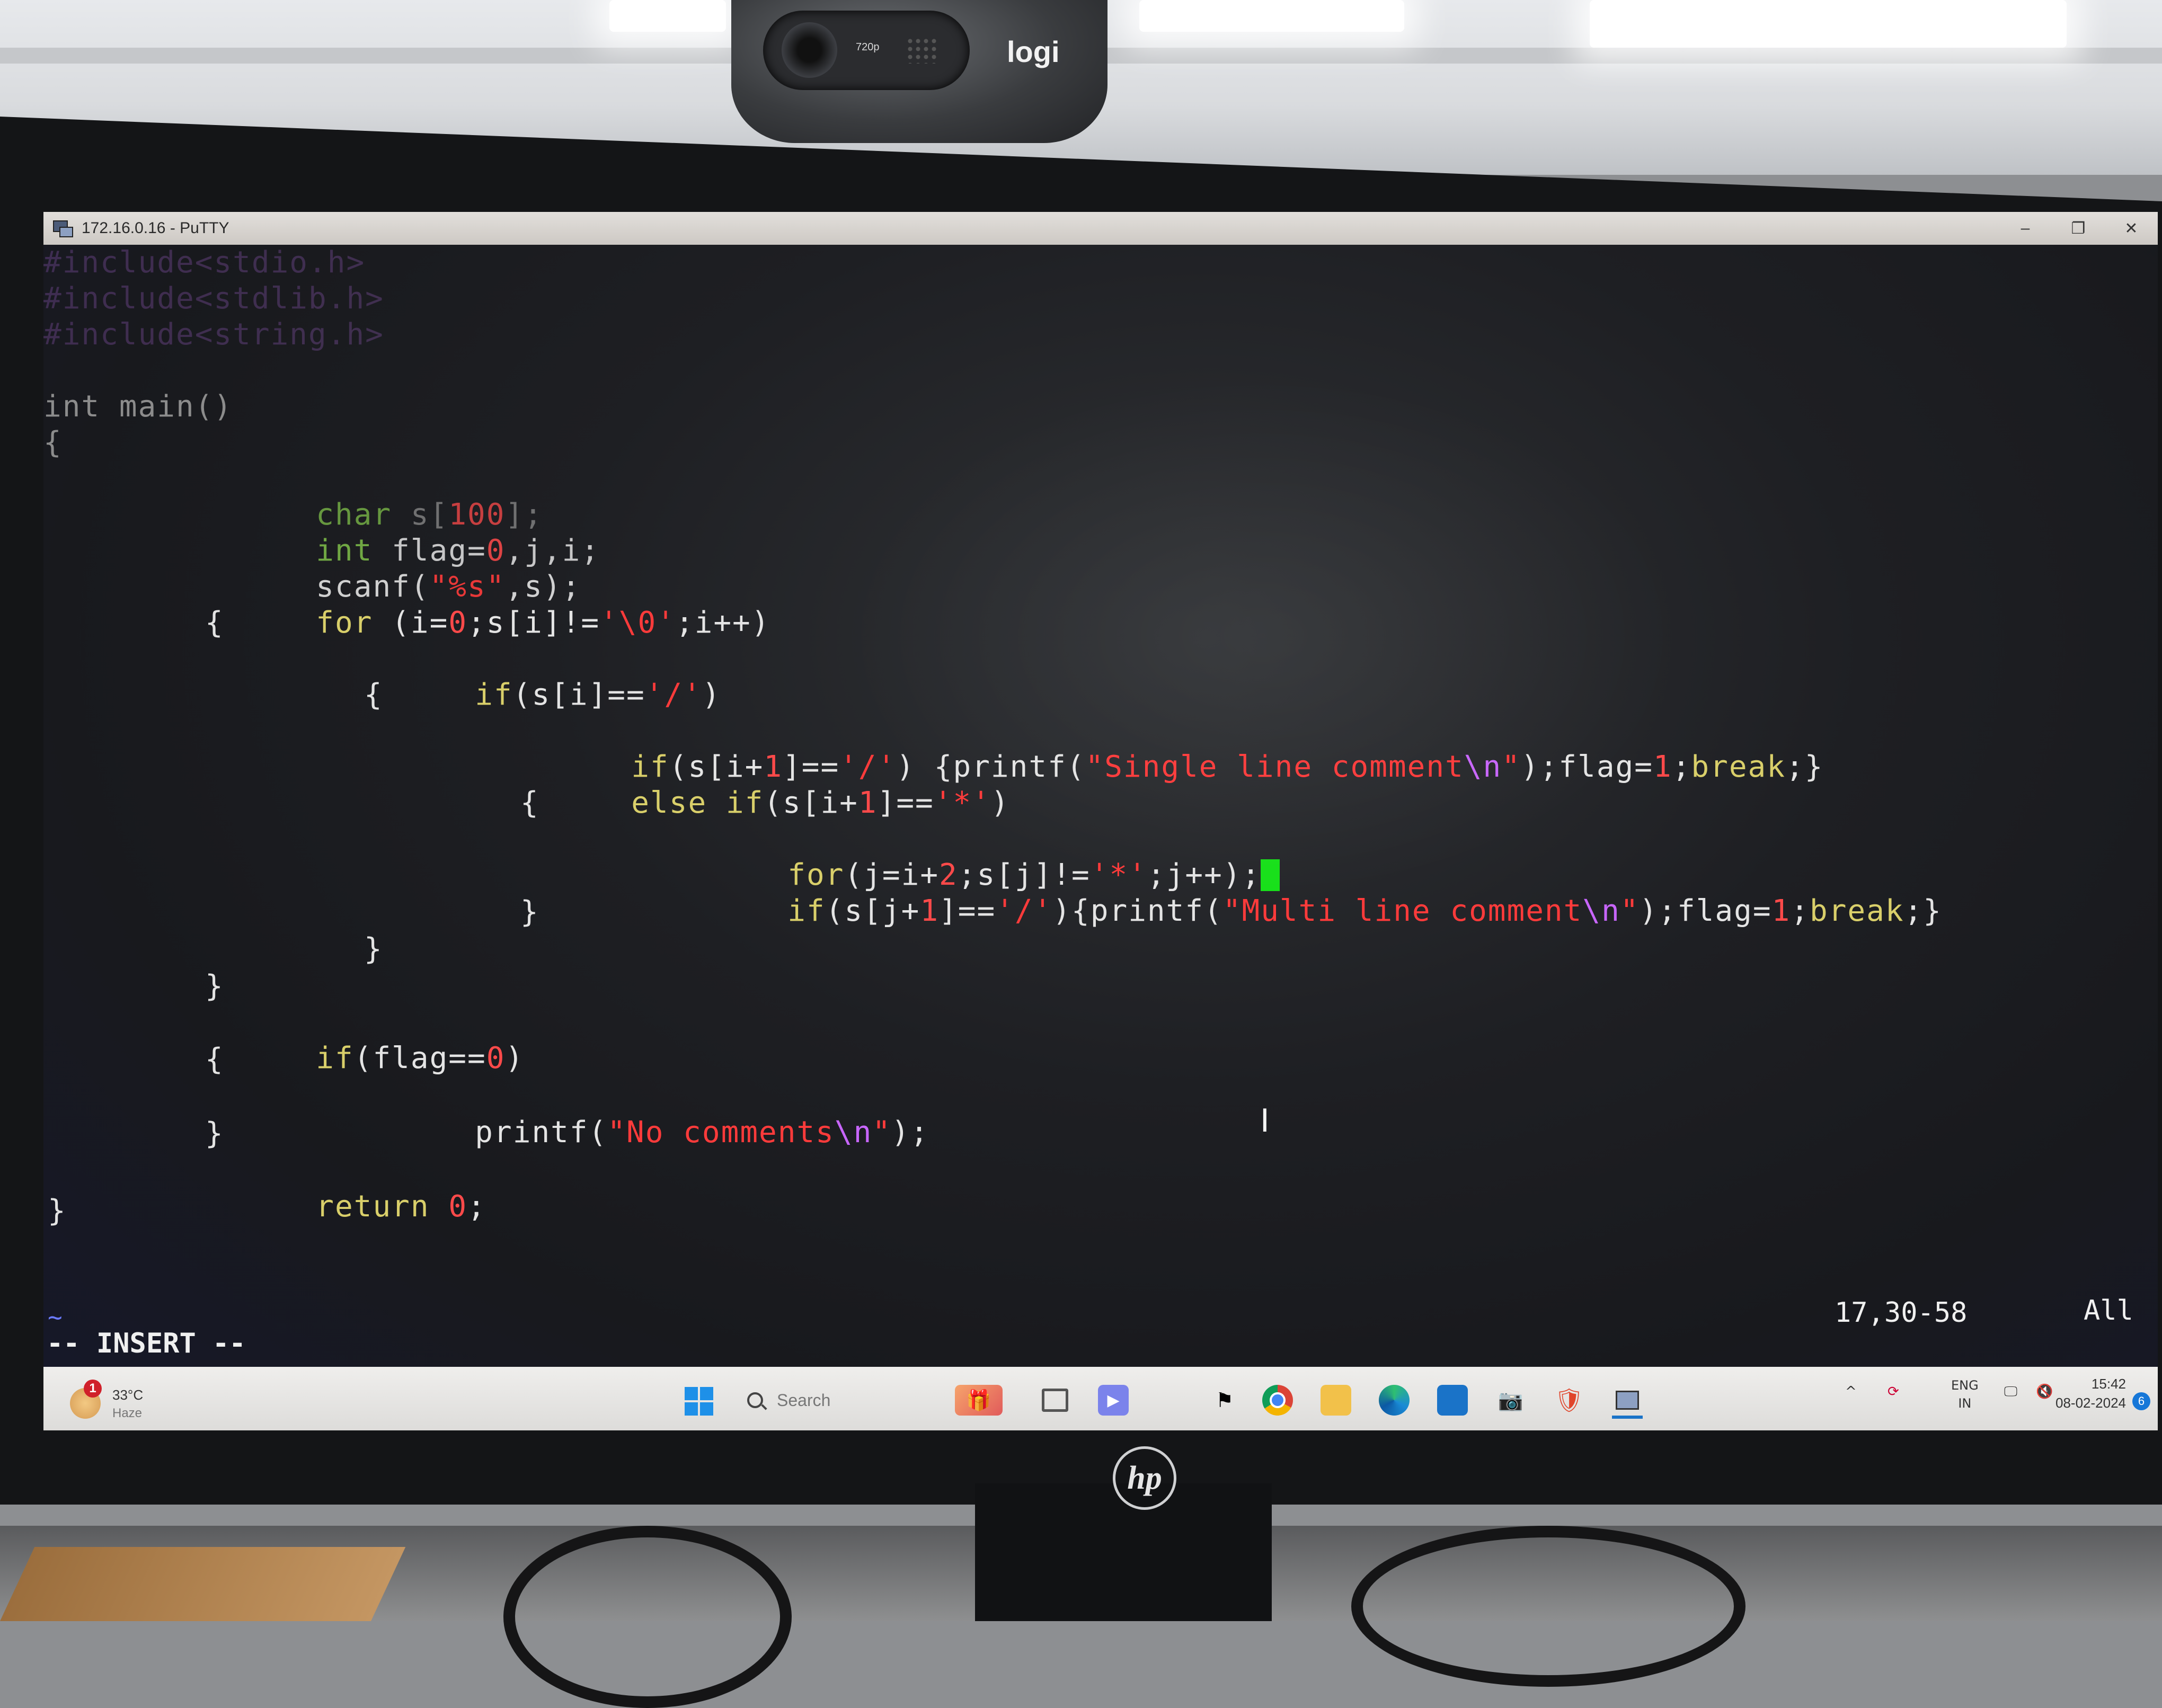  I want to click on desk-wood, so click(203, 1584).